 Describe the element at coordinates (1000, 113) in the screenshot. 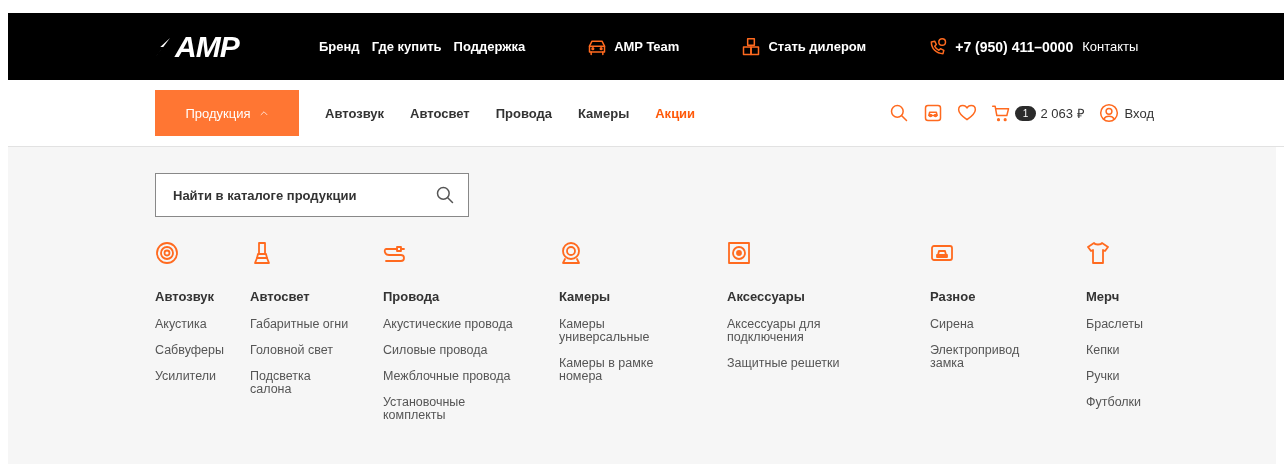

I see `cart-icon` at that location.